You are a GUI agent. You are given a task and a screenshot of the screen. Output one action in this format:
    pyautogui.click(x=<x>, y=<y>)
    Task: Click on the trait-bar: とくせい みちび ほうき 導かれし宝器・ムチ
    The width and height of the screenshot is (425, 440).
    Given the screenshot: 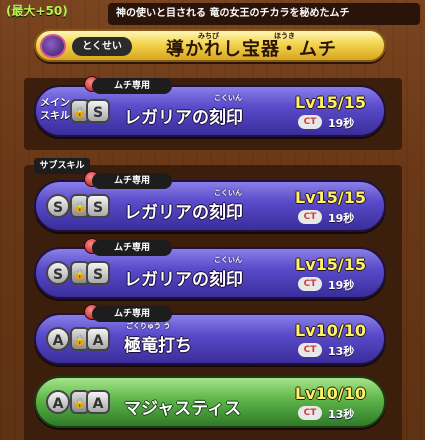 What is the action you would take?
    pyautogui.click(x=210, y=45)
    